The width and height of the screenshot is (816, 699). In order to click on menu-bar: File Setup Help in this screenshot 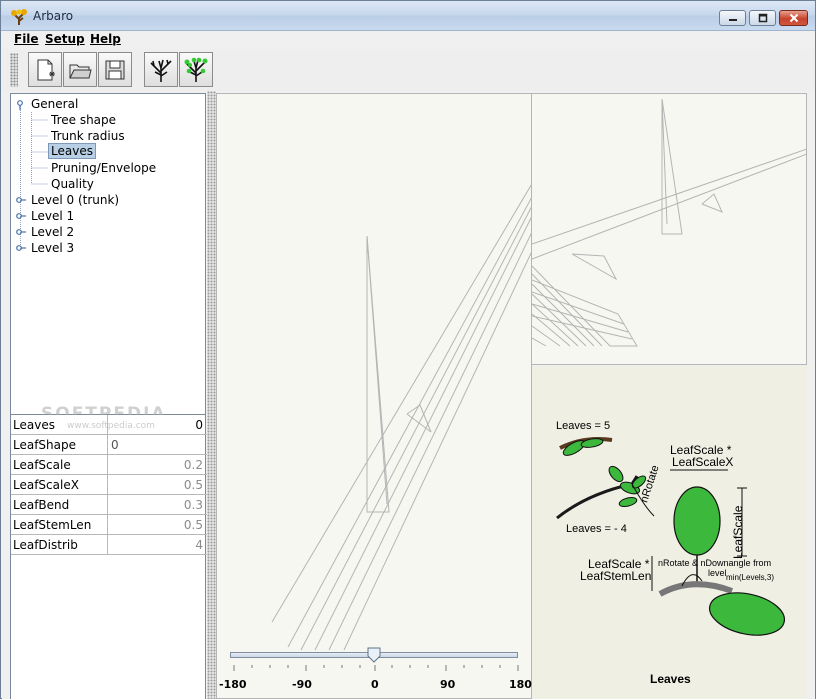, I will do `click(408, 40)`.